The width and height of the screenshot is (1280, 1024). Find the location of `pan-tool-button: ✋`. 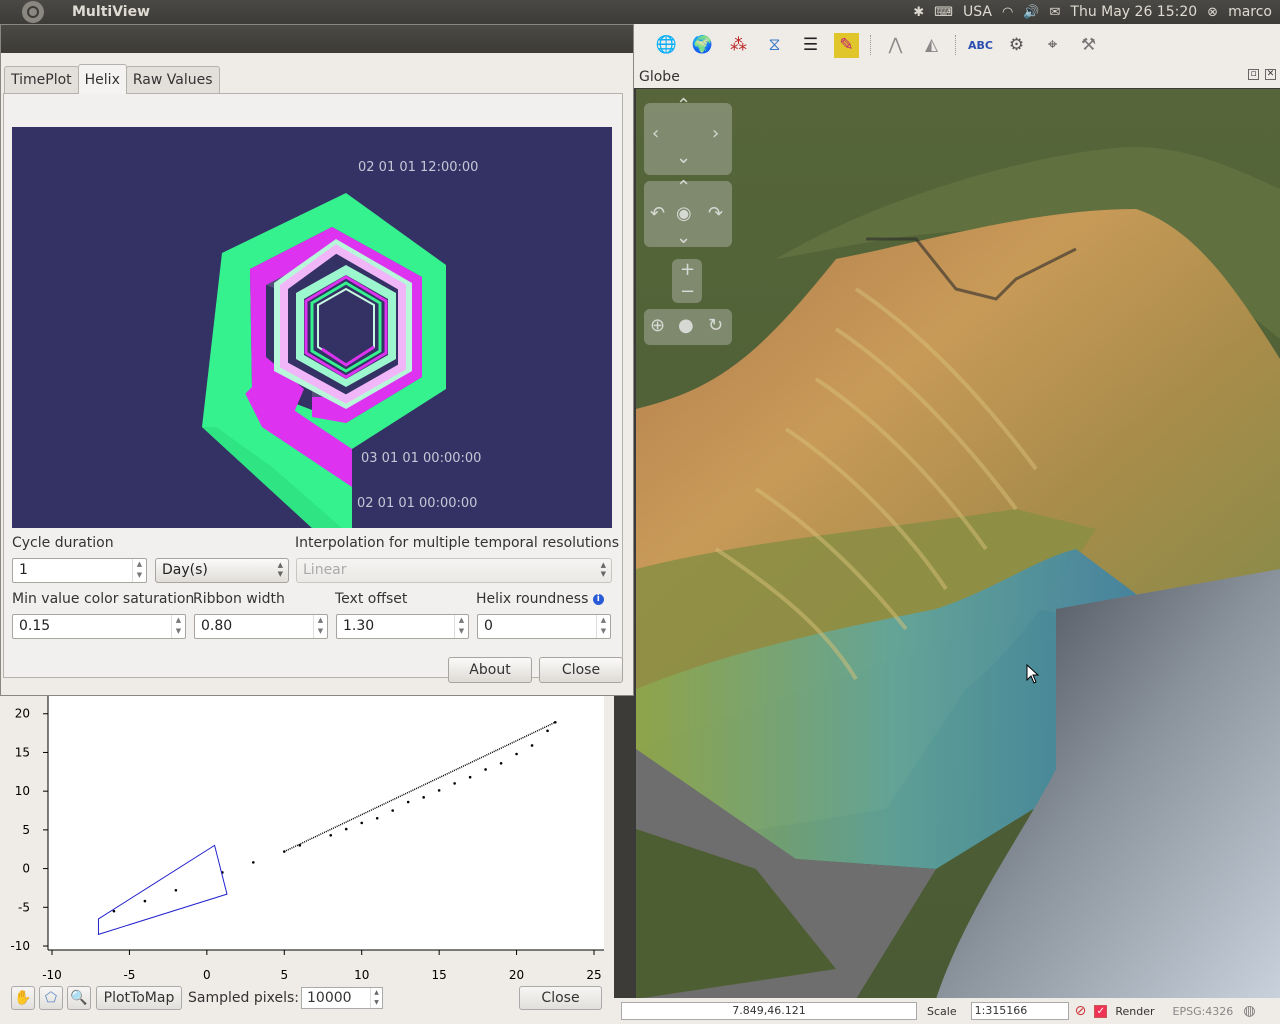

pan-tool-button: ✋ is located at coordinates (23, 998).